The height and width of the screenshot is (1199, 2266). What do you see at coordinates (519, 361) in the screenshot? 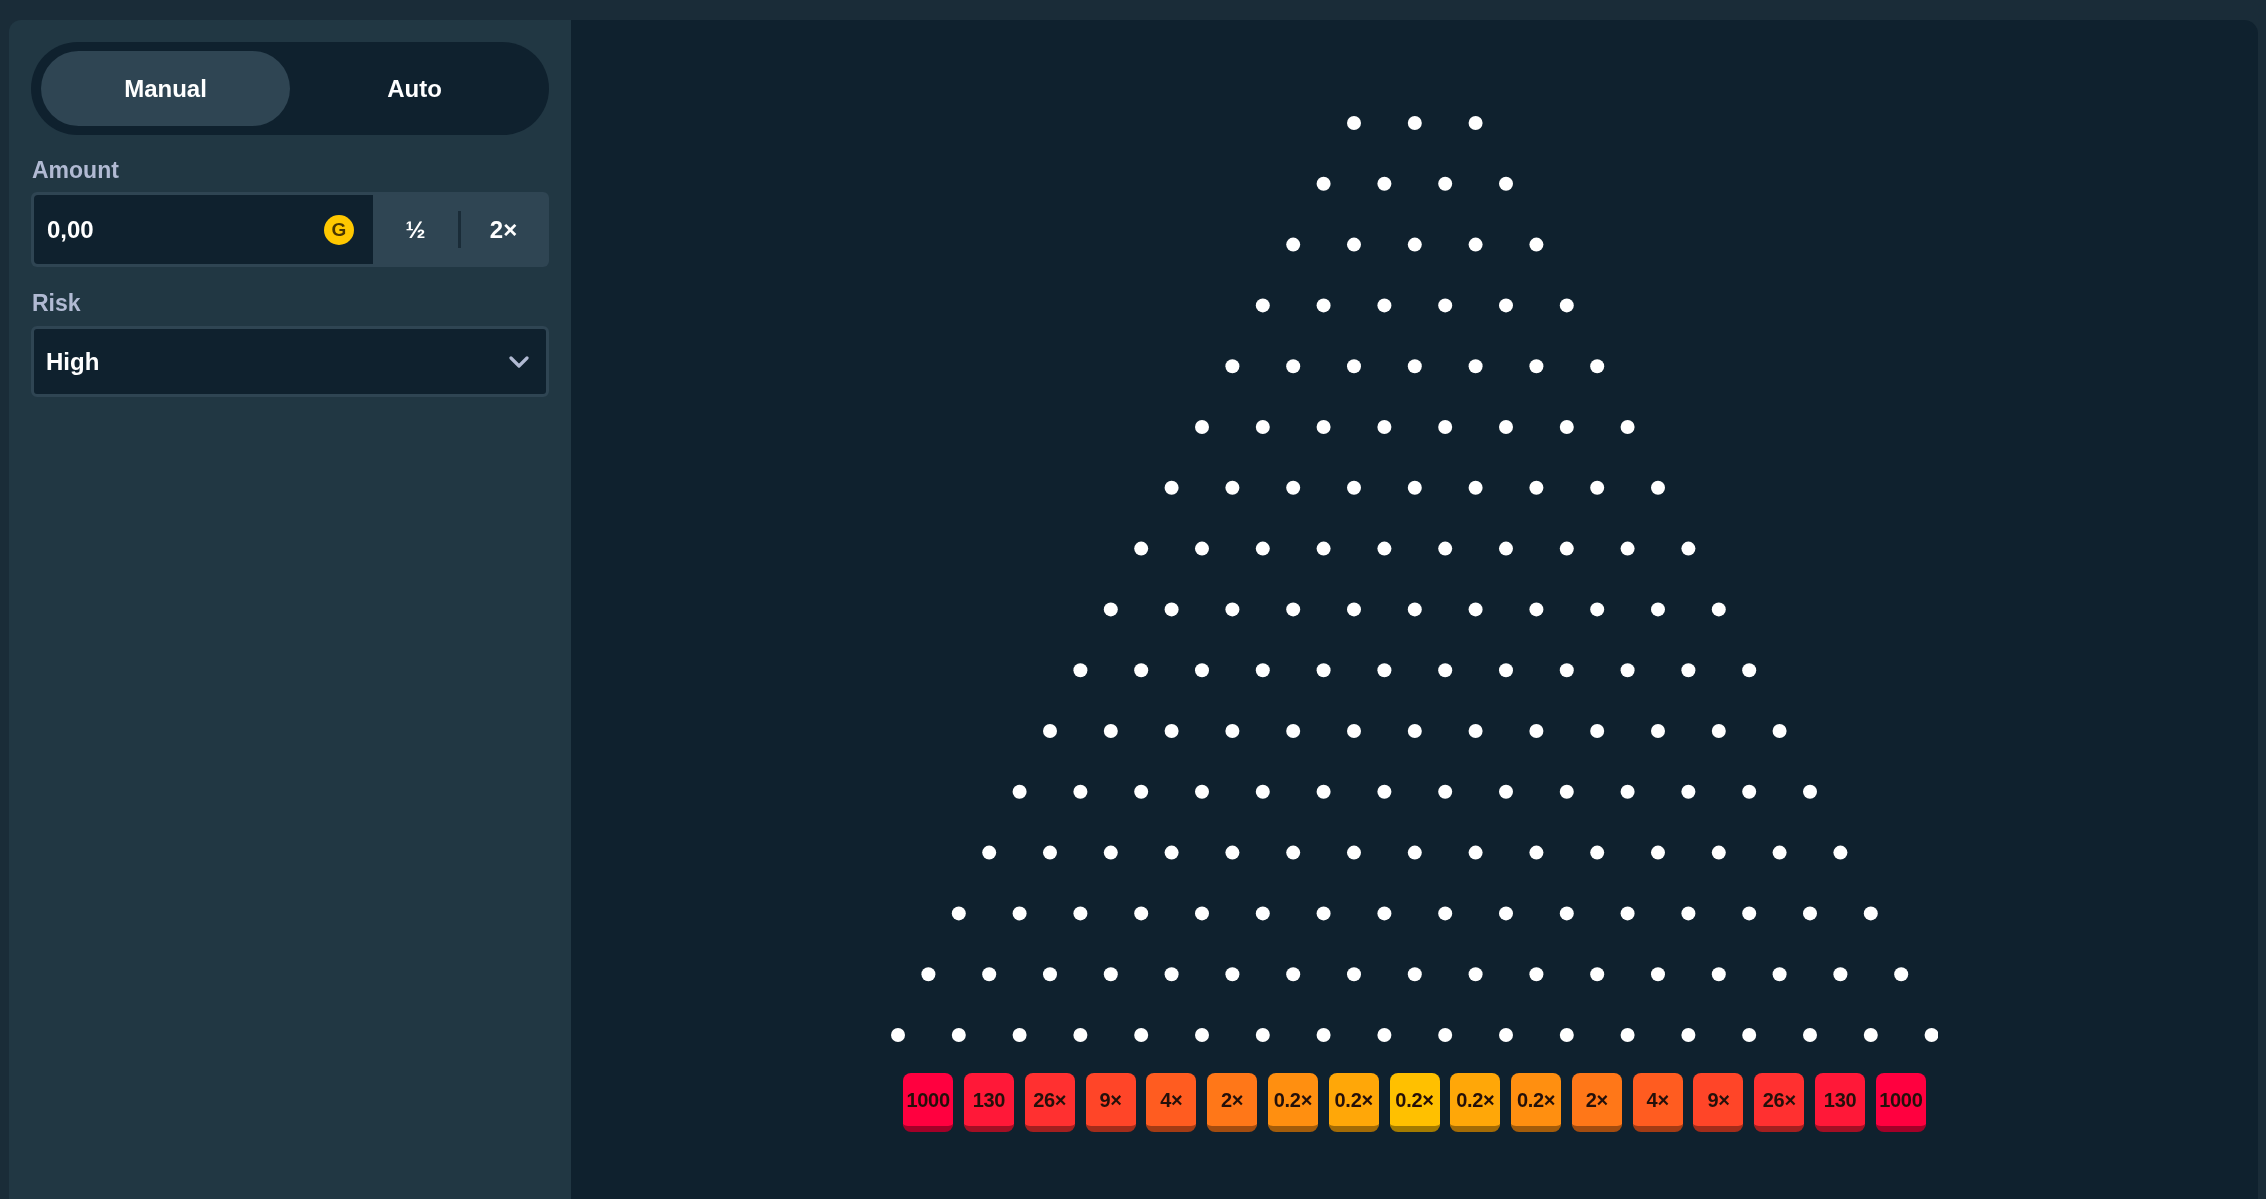
I see `chevron-down-icon` at bounding box center [519, 361].